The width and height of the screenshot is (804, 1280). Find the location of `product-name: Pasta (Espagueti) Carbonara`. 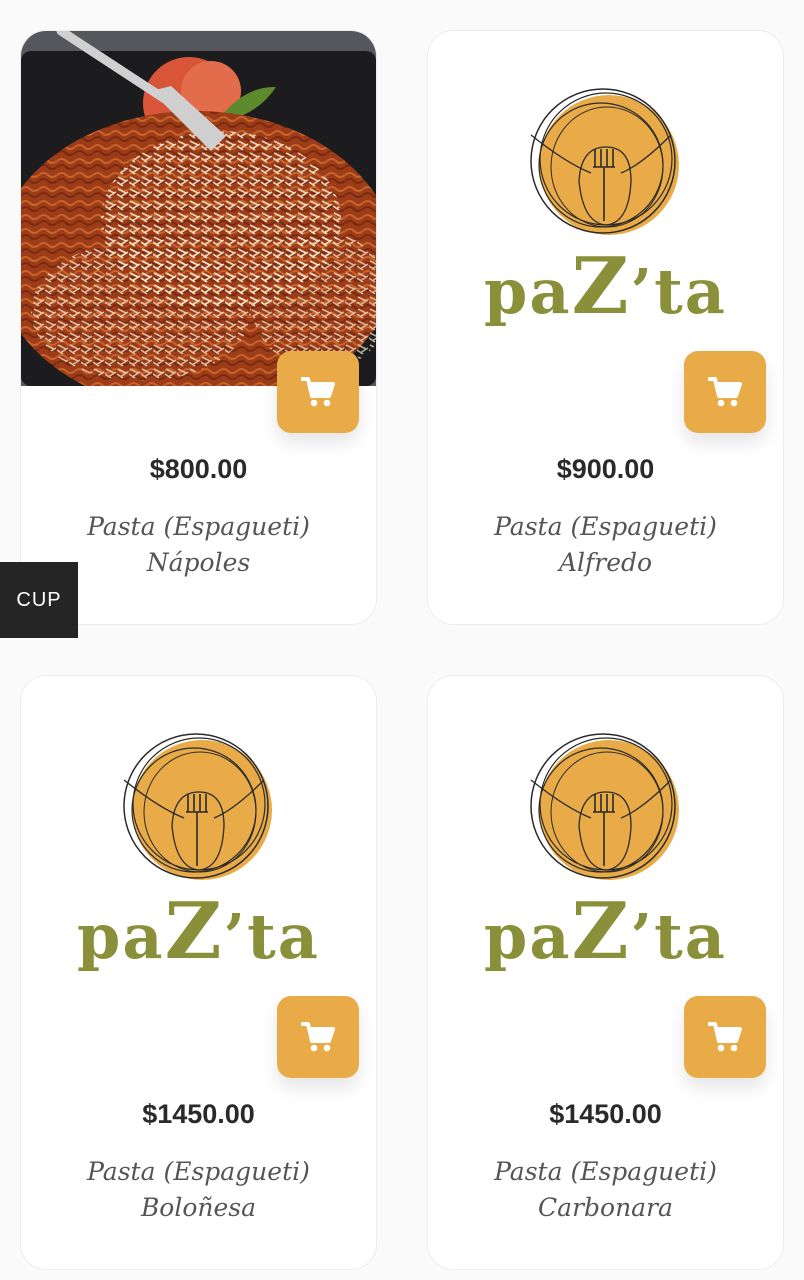

product-name: Pasta (Espagueti) Carbonara is located at coordinates (605, 1190).